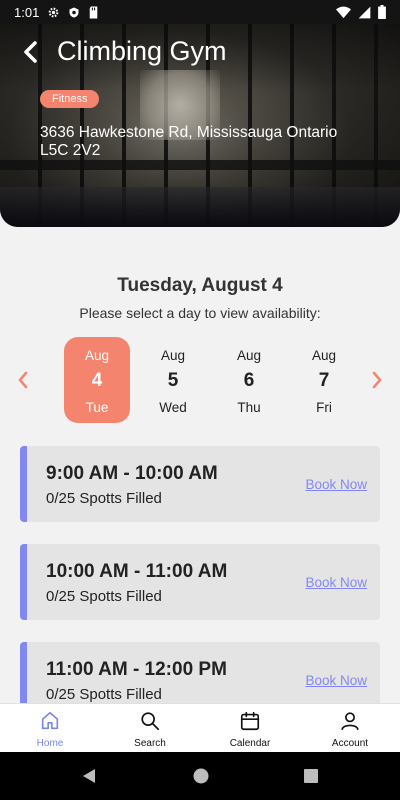  I want to click on system-back-button, so click(89, 778).